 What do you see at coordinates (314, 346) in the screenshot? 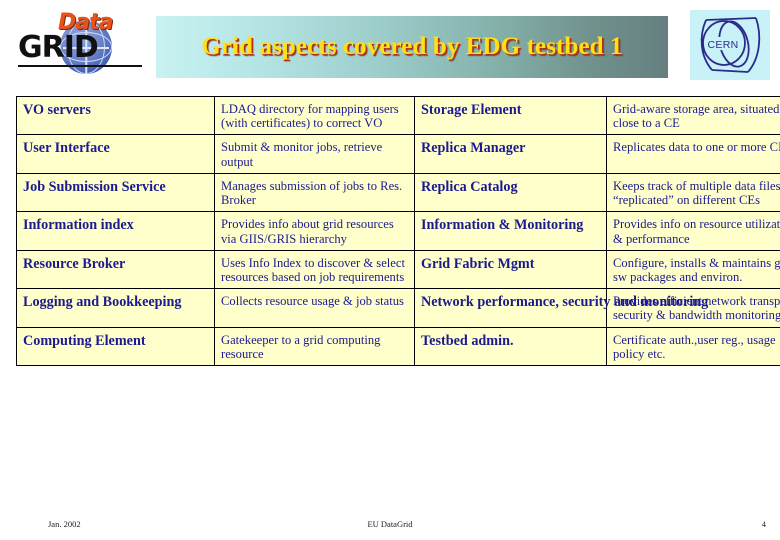
I see `cell-left-desc: Gatekeeper to a grid computing resource` at bounding box center [314, 346].